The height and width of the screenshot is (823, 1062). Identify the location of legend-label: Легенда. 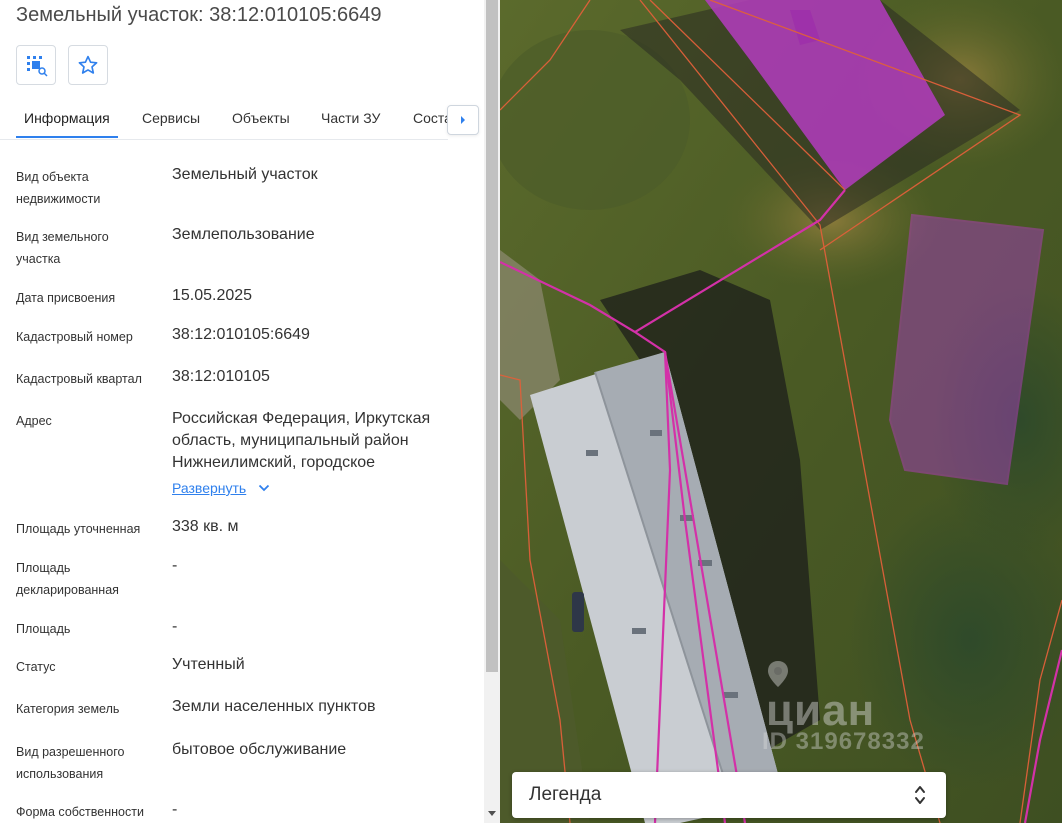
(565, 794).